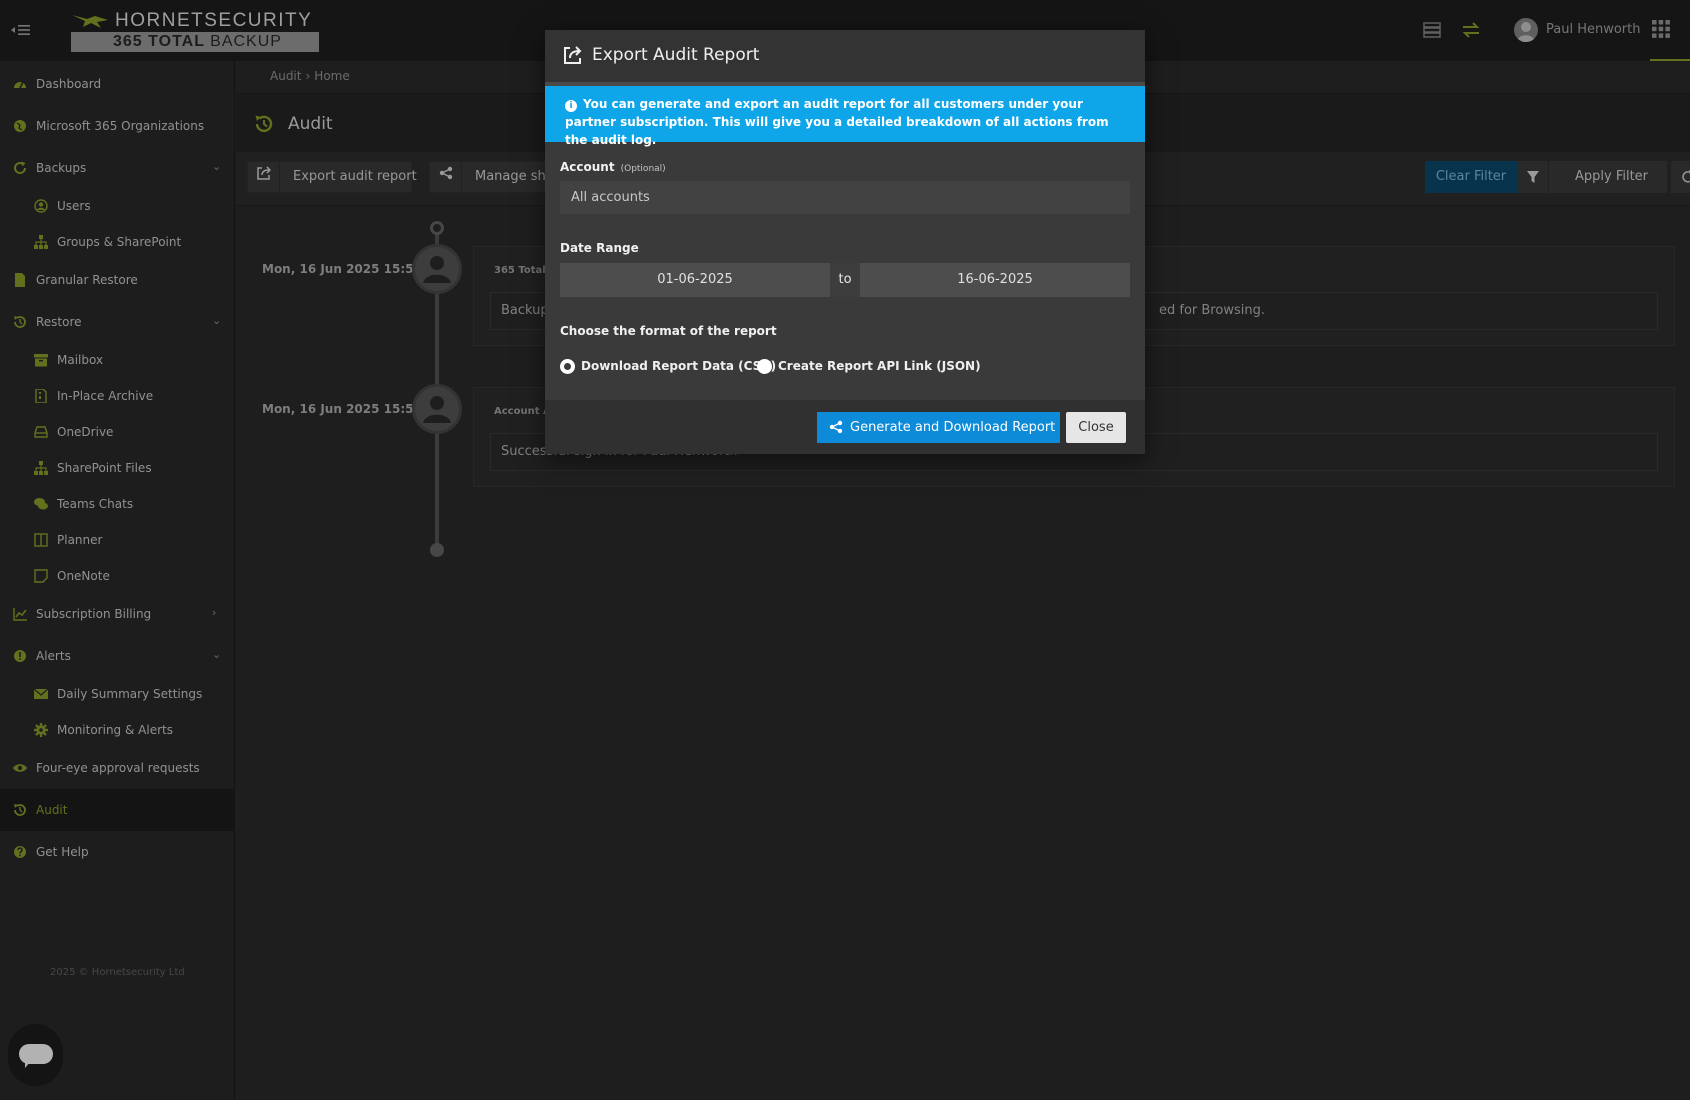  I want to click on format-label: Choose the format of the report, so click(668, 331).